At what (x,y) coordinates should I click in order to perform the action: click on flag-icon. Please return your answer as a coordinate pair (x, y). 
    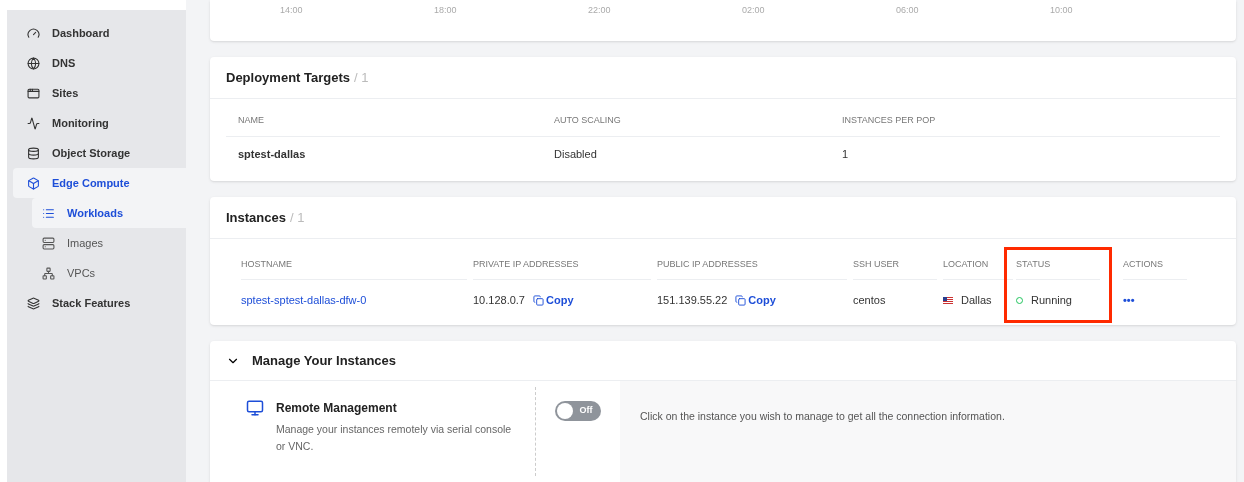
    Looking at the image, I should click on (948, 300).